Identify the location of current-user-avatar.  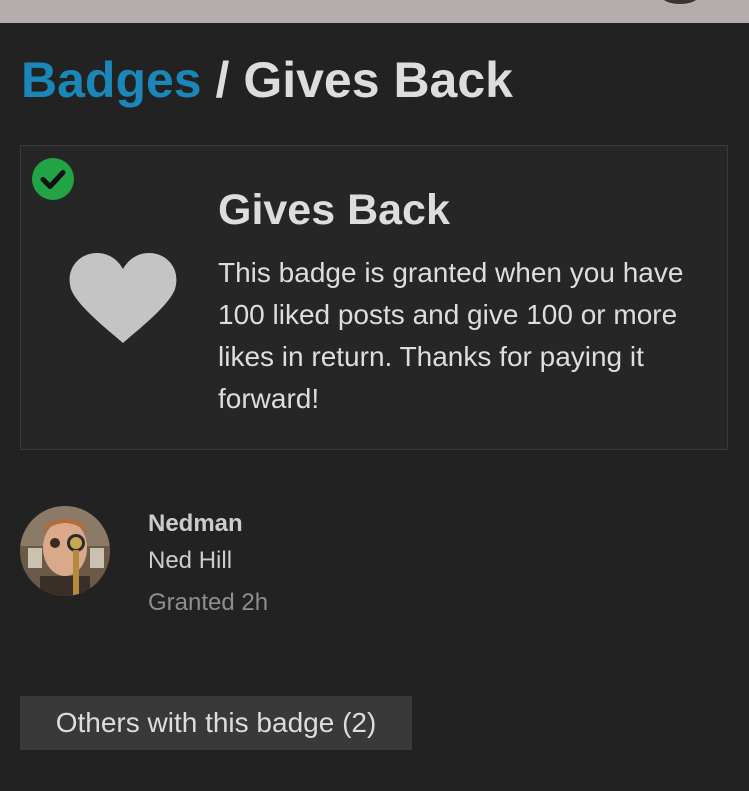
(680, 2).